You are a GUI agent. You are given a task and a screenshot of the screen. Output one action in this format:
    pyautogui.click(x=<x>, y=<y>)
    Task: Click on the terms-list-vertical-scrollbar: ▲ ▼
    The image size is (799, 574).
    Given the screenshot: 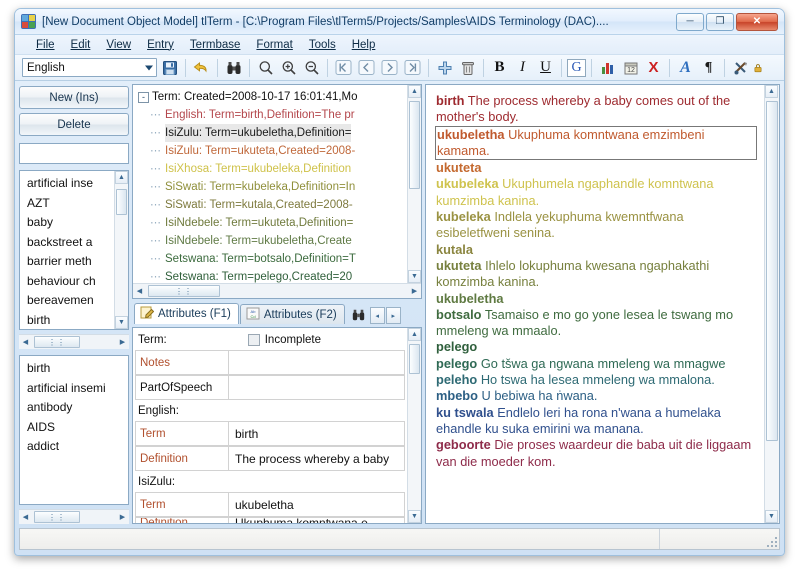 What is the action you would take?
    pyautogui.click(x=121, y=250)
    